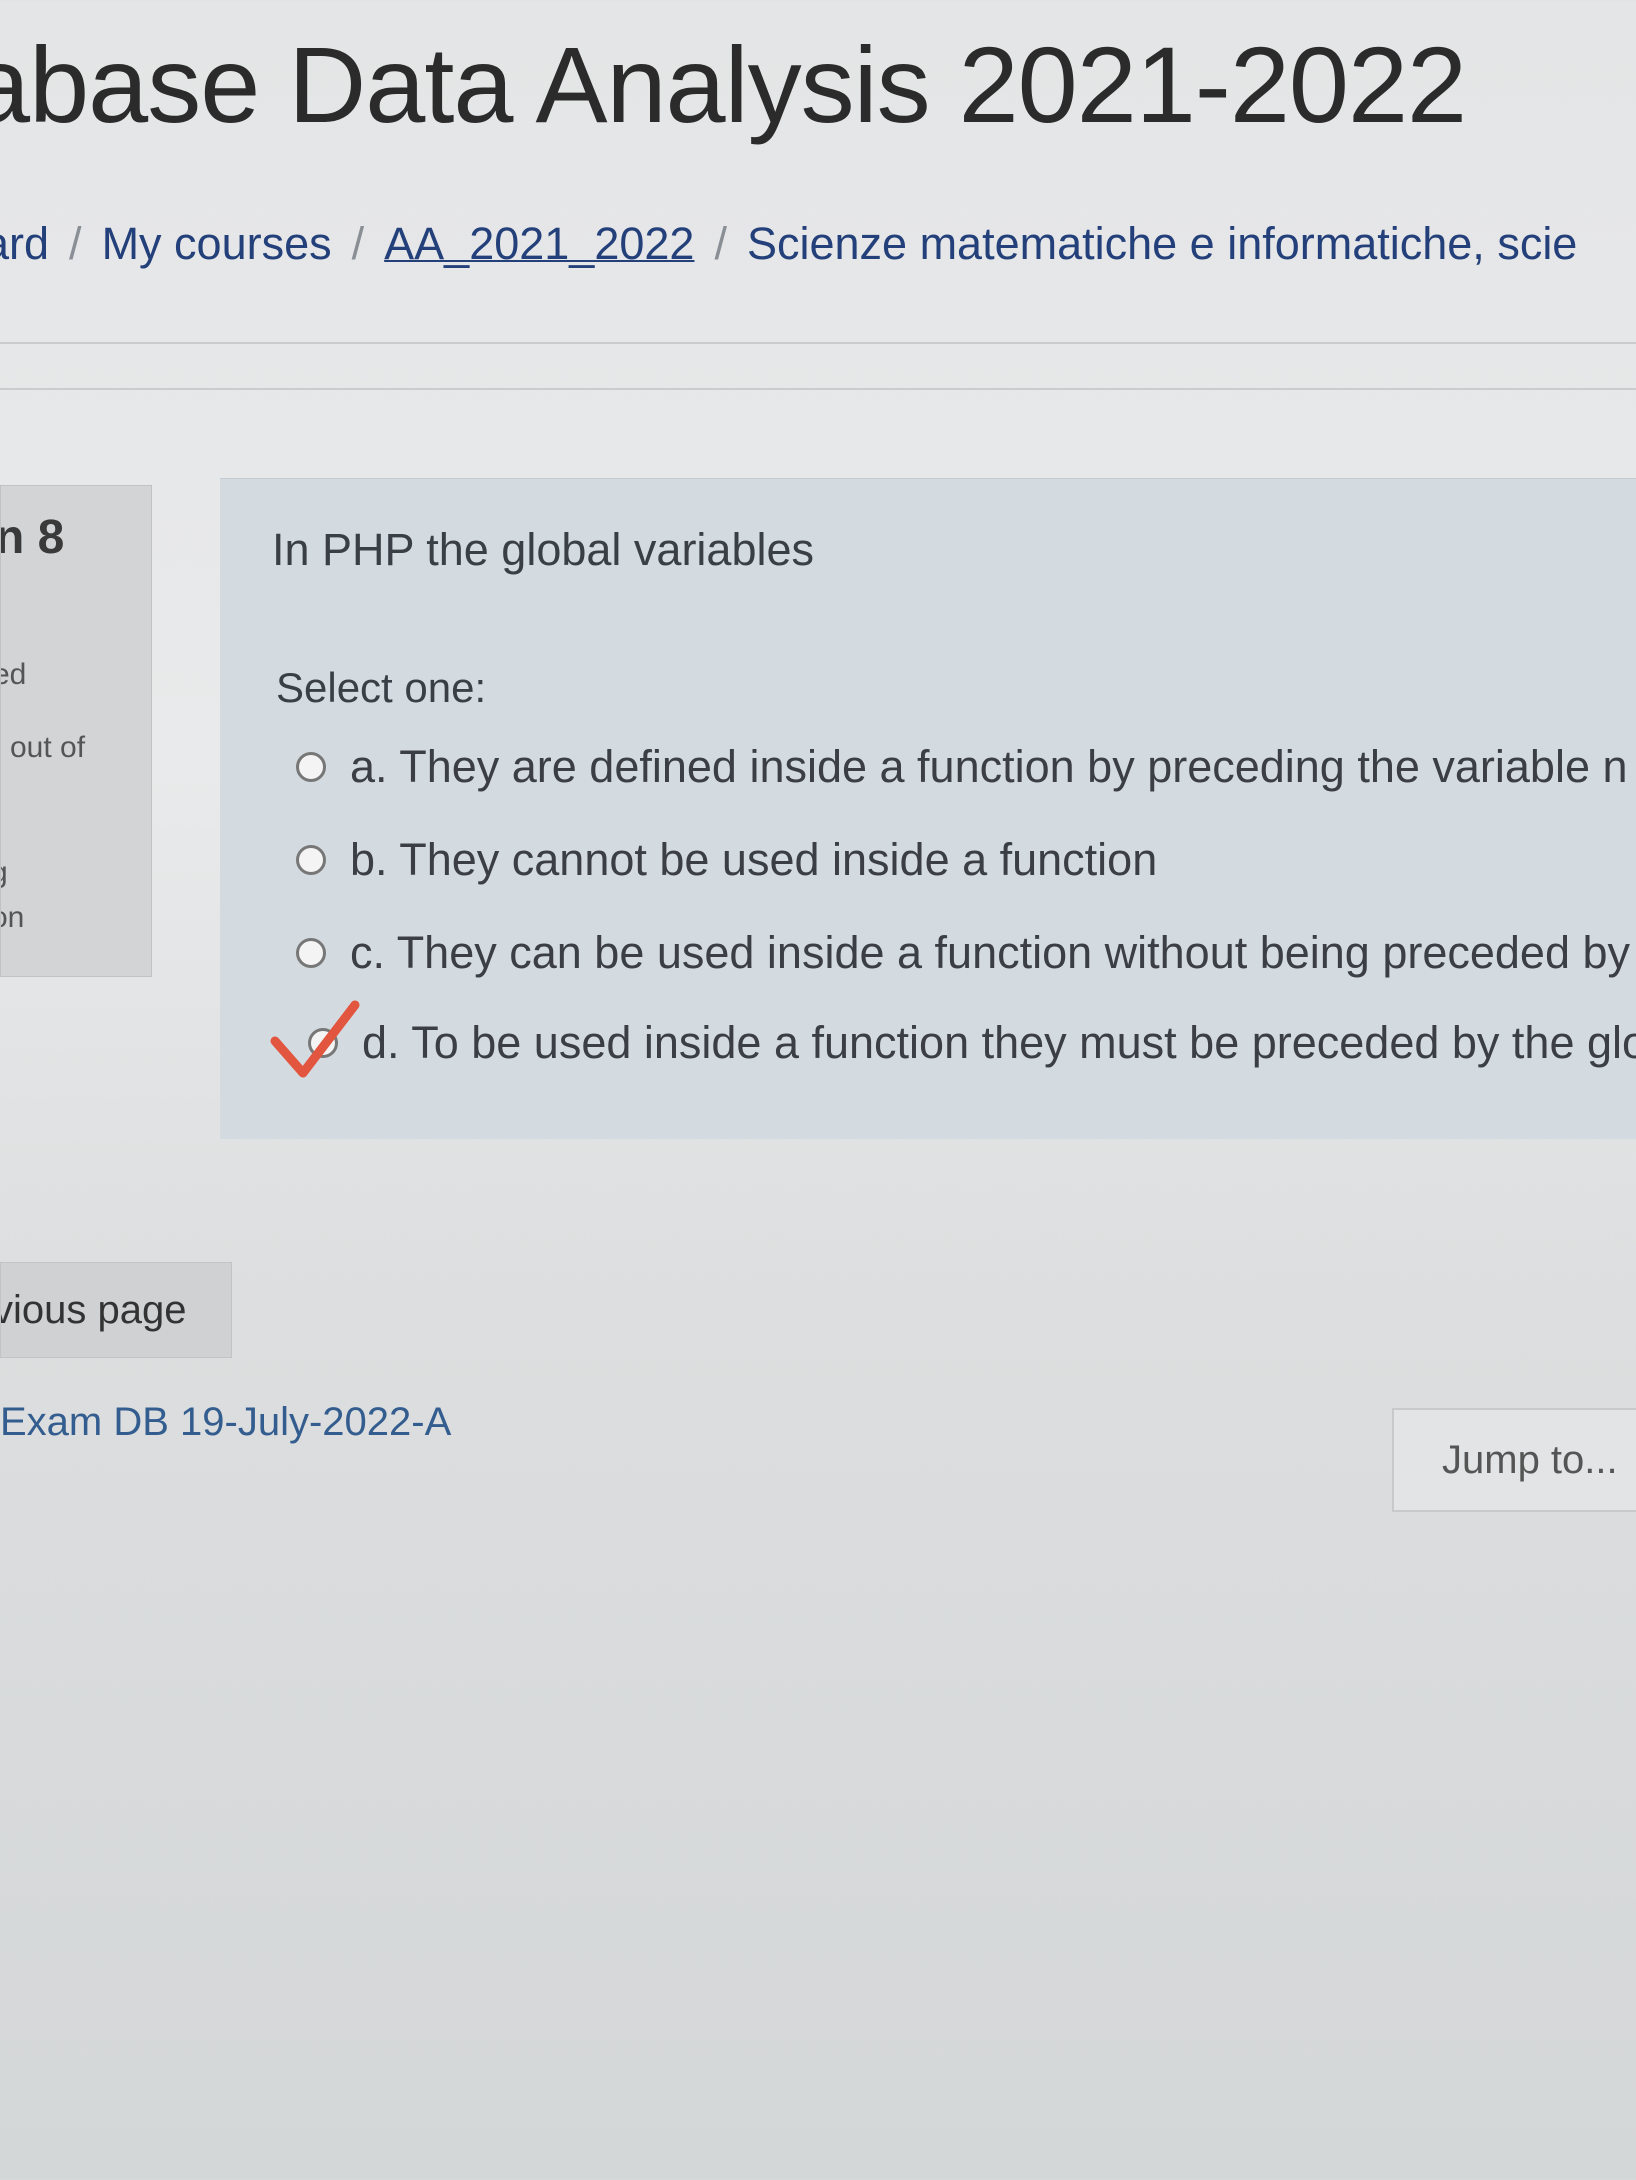 The width and height of the screenshot is (1636, 2180). What do you see at coordinates (43, 747) in the screenshot?
I see `question-marks: l out of` at bounding box center [43, 747].